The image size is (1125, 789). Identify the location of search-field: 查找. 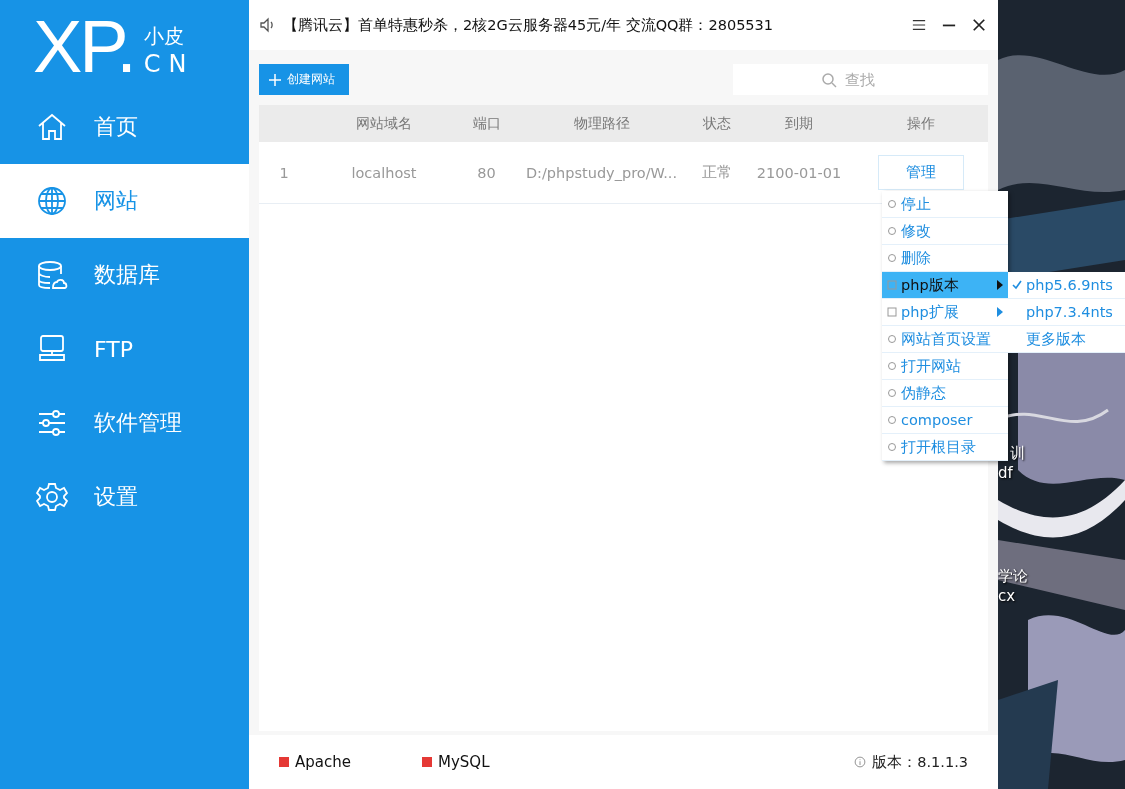
(860, 79).